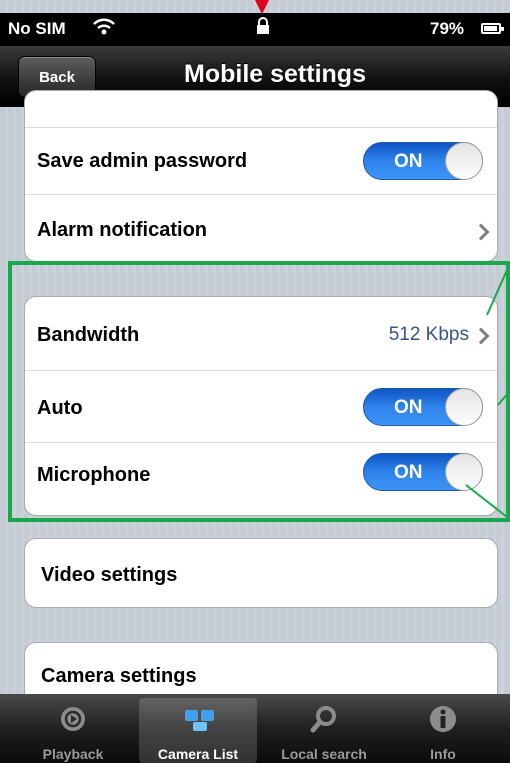  Describe the element at coordinates (261, 160) in the screenshot. I see `save-admin-password-row: Save admin password ON` at that location.